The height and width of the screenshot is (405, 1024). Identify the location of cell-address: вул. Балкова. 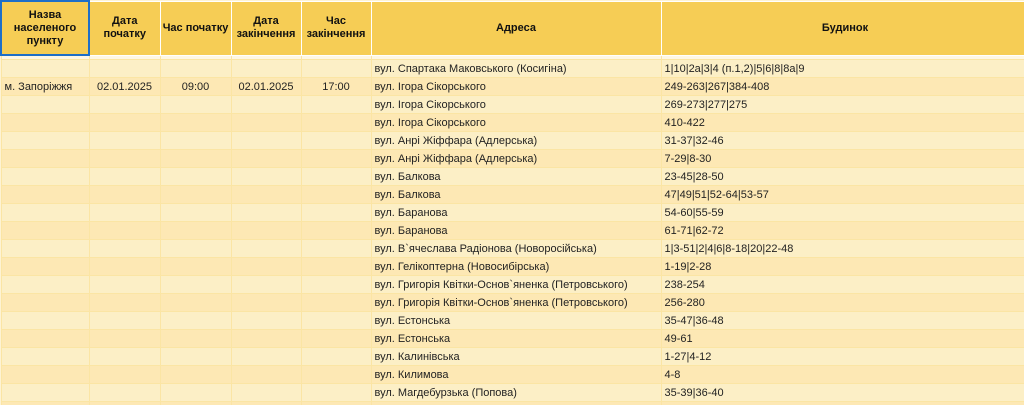
(516, 194).